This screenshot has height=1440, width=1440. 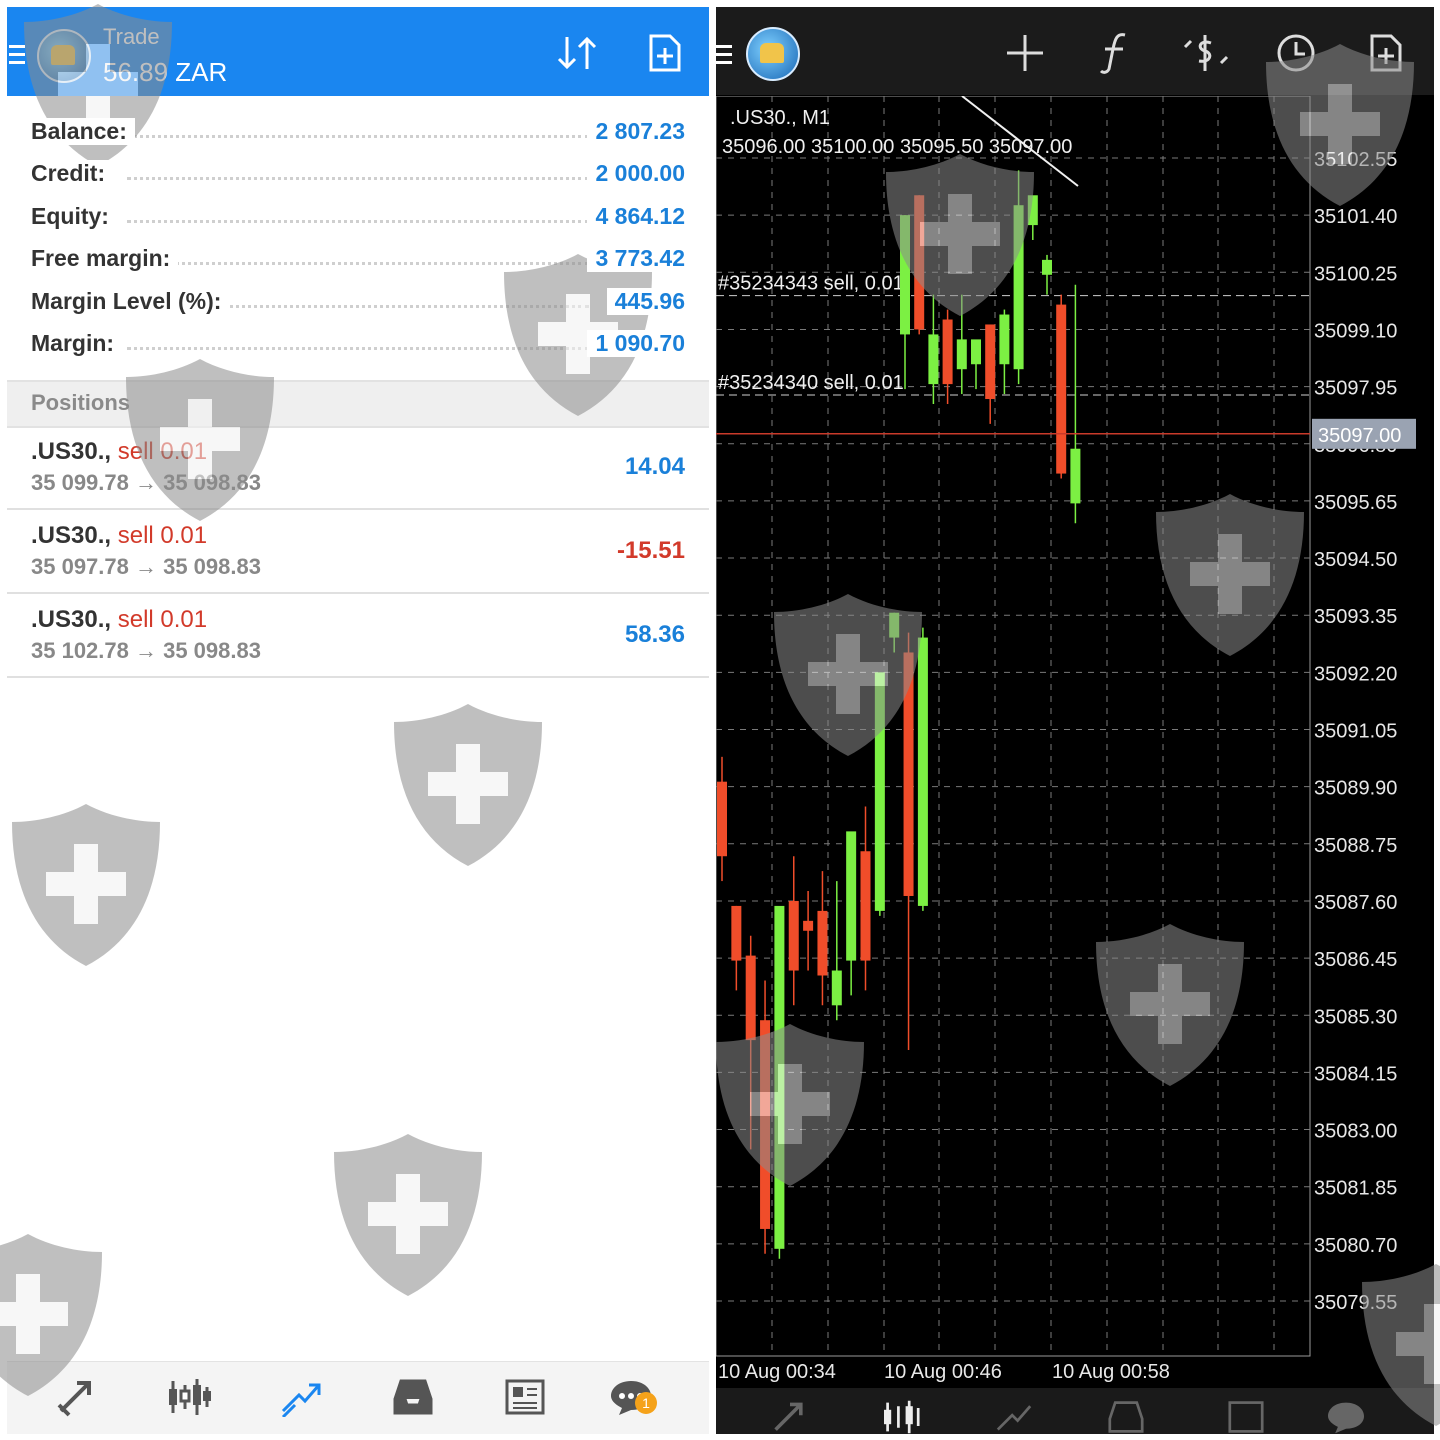 What do you see at coordinates (1355, 1189) in the screenshot?
I see `y-tick-label: 35081.85` at bounding box center [1355, 1189].